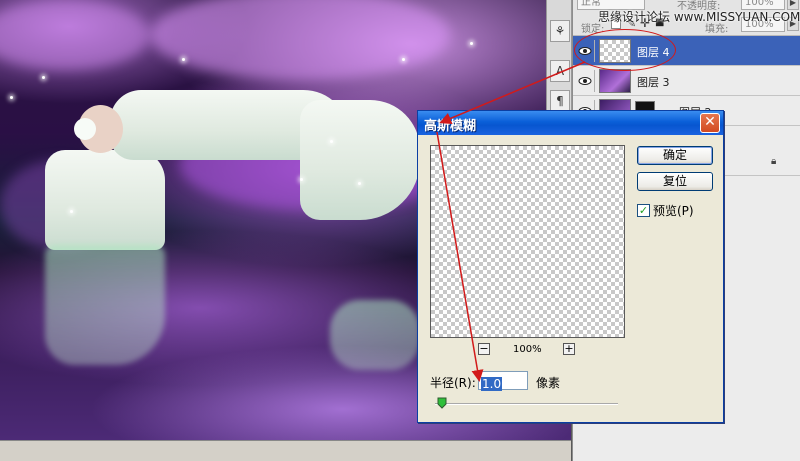  Describe the element at coordinates (484, 349) in the screenshot. I see `zoom-out-button: −` at that location.